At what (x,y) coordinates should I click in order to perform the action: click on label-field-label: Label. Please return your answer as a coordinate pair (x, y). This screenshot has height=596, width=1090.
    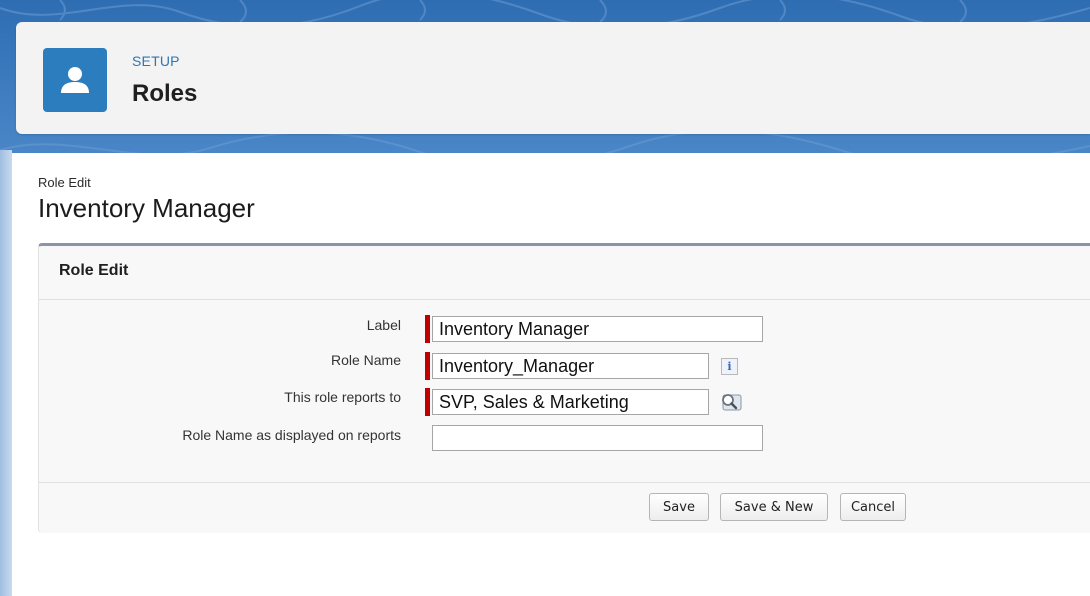
    Looking at the image, I should click on (383, 325).